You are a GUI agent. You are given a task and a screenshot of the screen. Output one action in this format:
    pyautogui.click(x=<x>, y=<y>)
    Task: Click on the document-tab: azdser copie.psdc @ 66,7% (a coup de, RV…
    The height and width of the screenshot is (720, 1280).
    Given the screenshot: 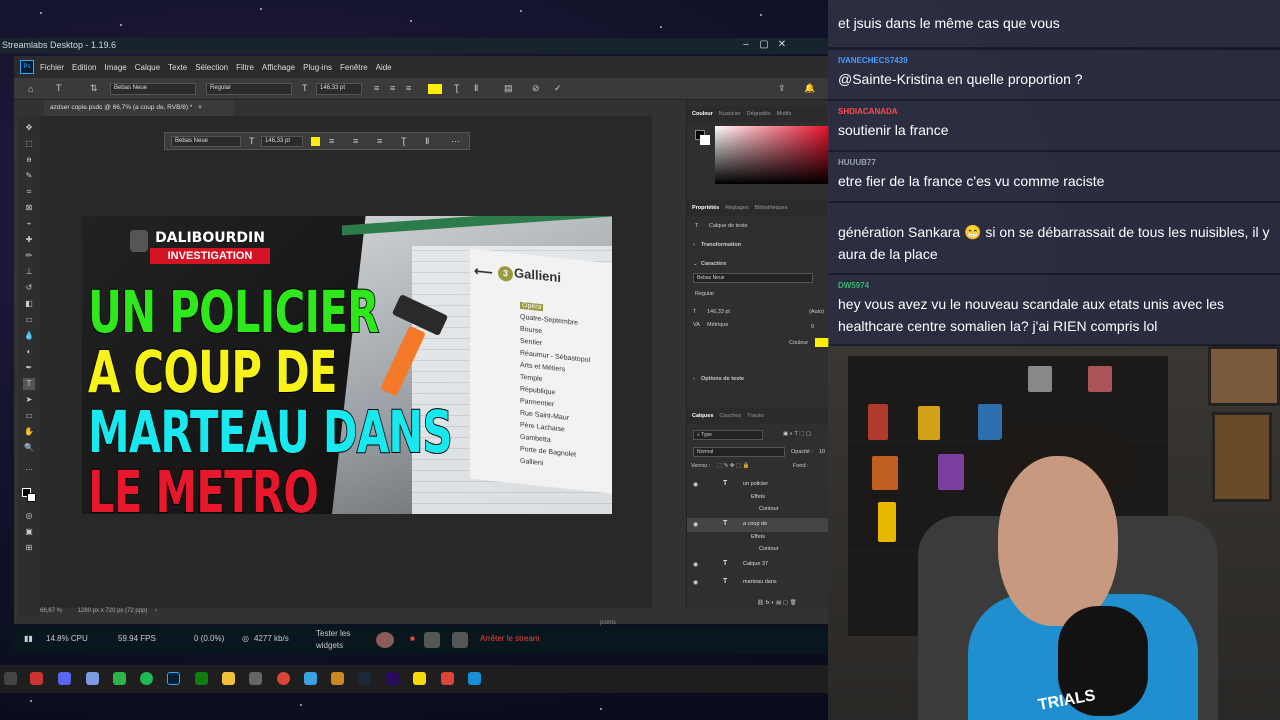 What is the action you would take?
    pyautogui.click(x=139, y=108)
    